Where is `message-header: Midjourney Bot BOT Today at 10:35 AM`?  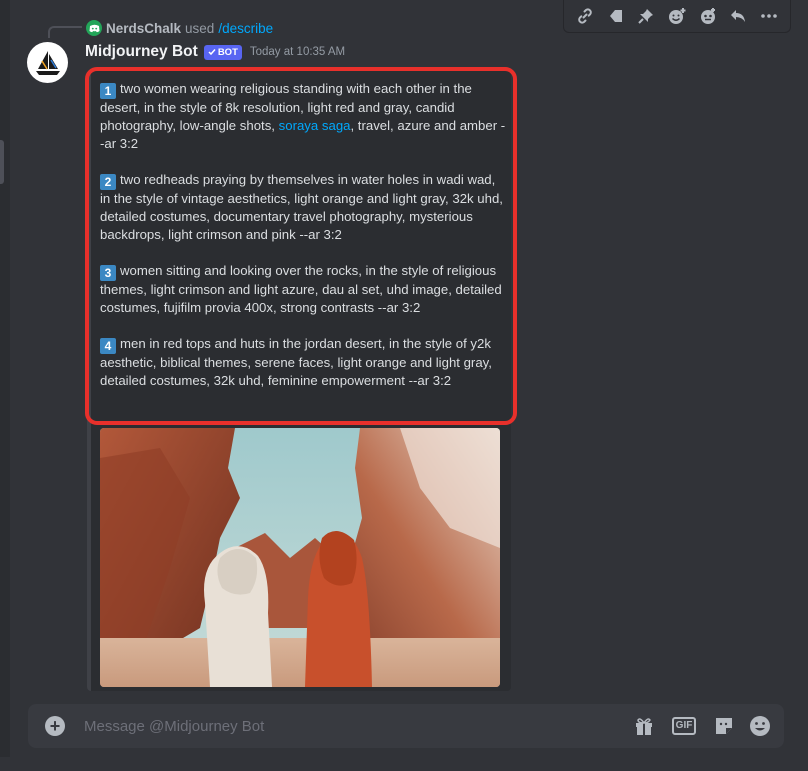
message-header: Midjourney Bot BOT Today at 10:35 AM is located at coordinates (215, 52).